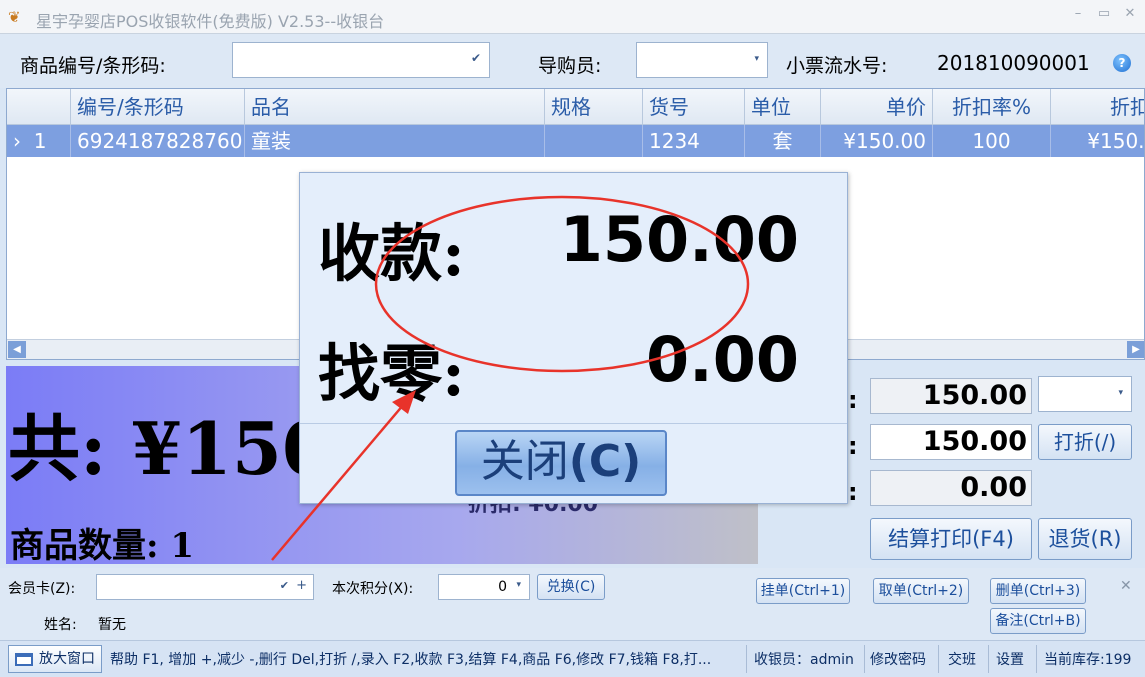 Image resolution: width=1145 pixels, height=677 pixels. What do you see at coordinates (992, 106) in the screenshot?
I see `column-header-discount-rate: 折扣率%` at bounding box center [992, 106].